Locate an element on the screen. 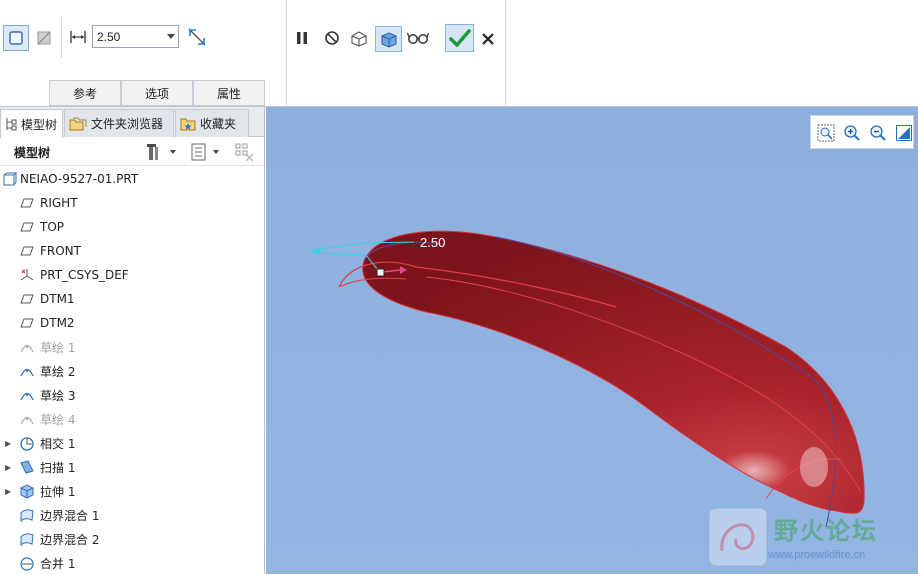 The image size is (918, 575). sweep-icon is located at coordinates (27, 467).